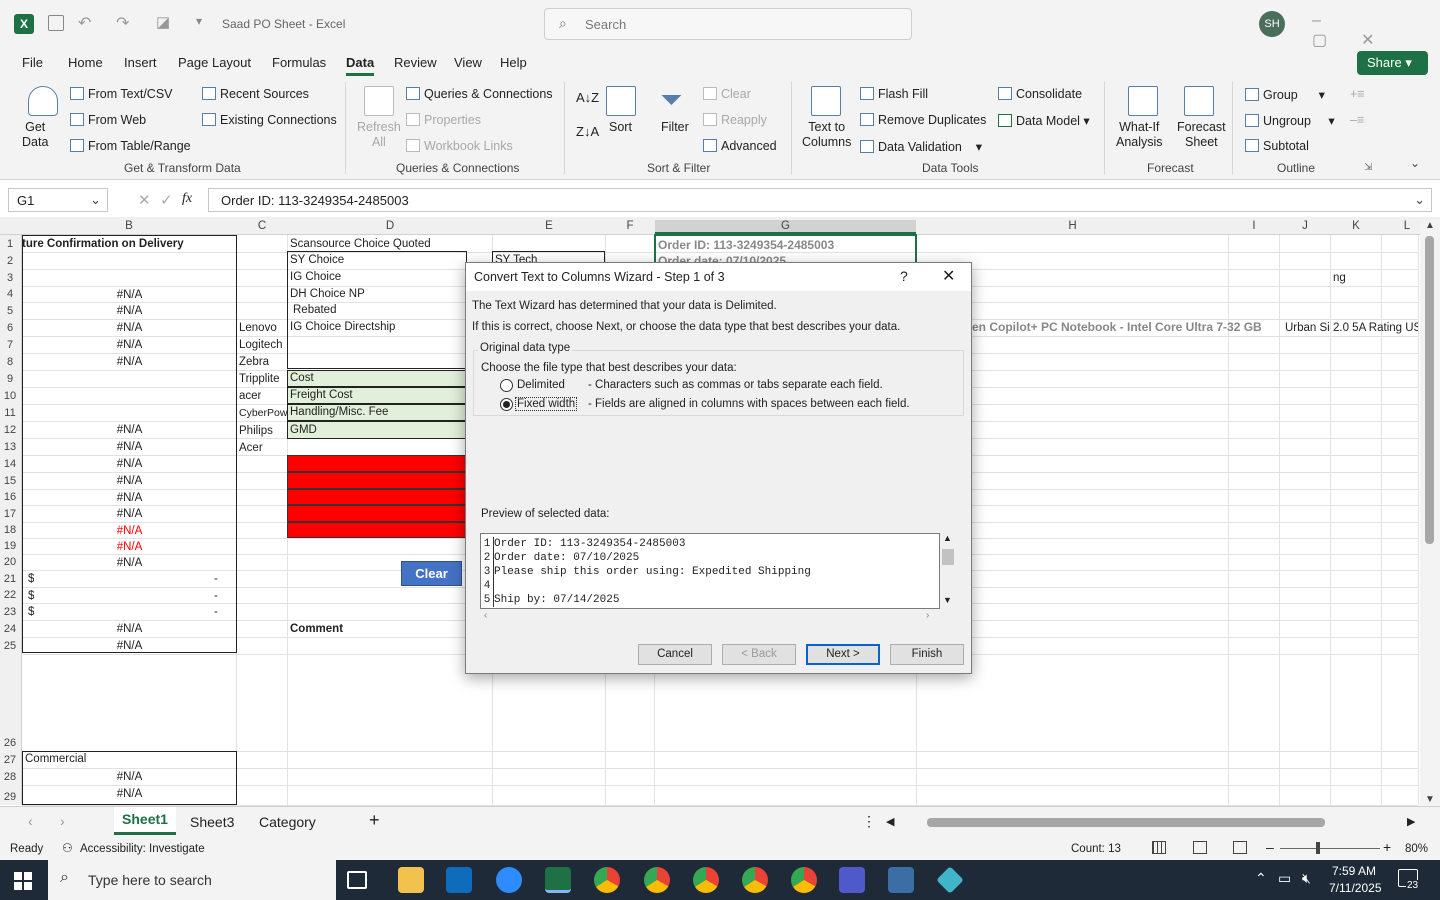 The height and width of the screenshot is (900, 1440). What do you see at coordinates (108, 120) in the screenshot?
I see `from-web-button: From Web` at bounding box center [108, 120].